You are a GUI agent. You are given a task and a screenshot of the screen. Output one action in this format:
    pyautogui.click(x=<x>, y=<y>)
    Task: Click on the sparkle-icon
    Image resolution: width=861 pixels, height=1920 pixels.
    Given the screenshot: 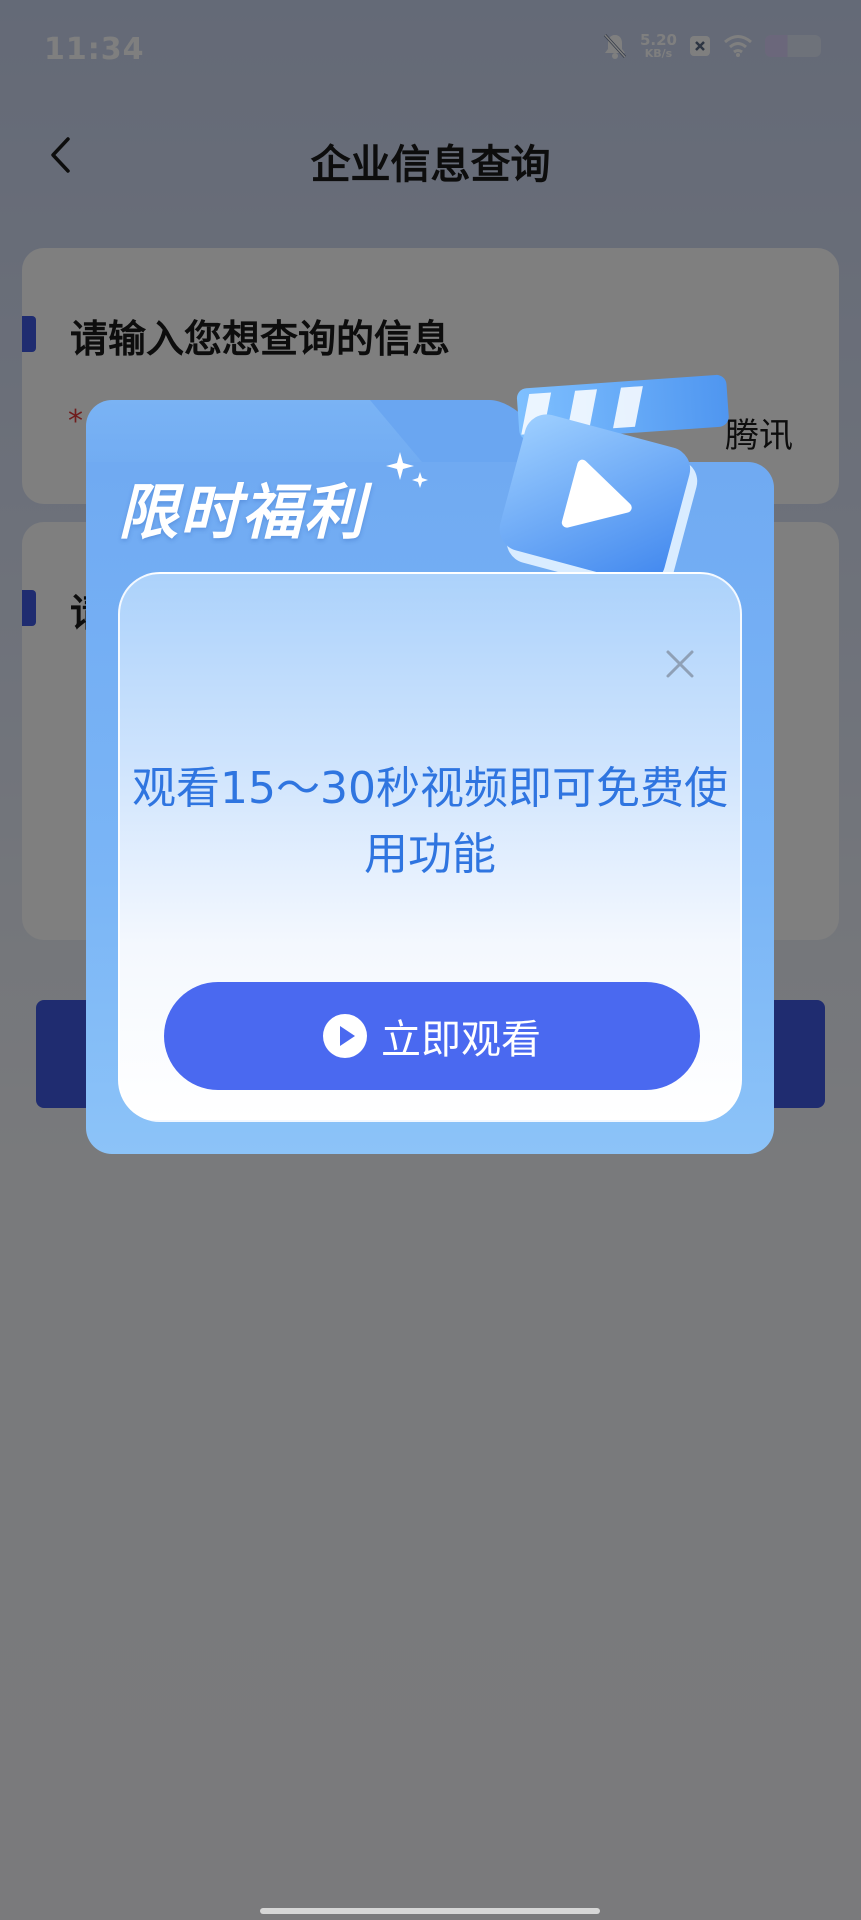 What is the action you would take?
    pyautogui.click(x=407, y=470)
    